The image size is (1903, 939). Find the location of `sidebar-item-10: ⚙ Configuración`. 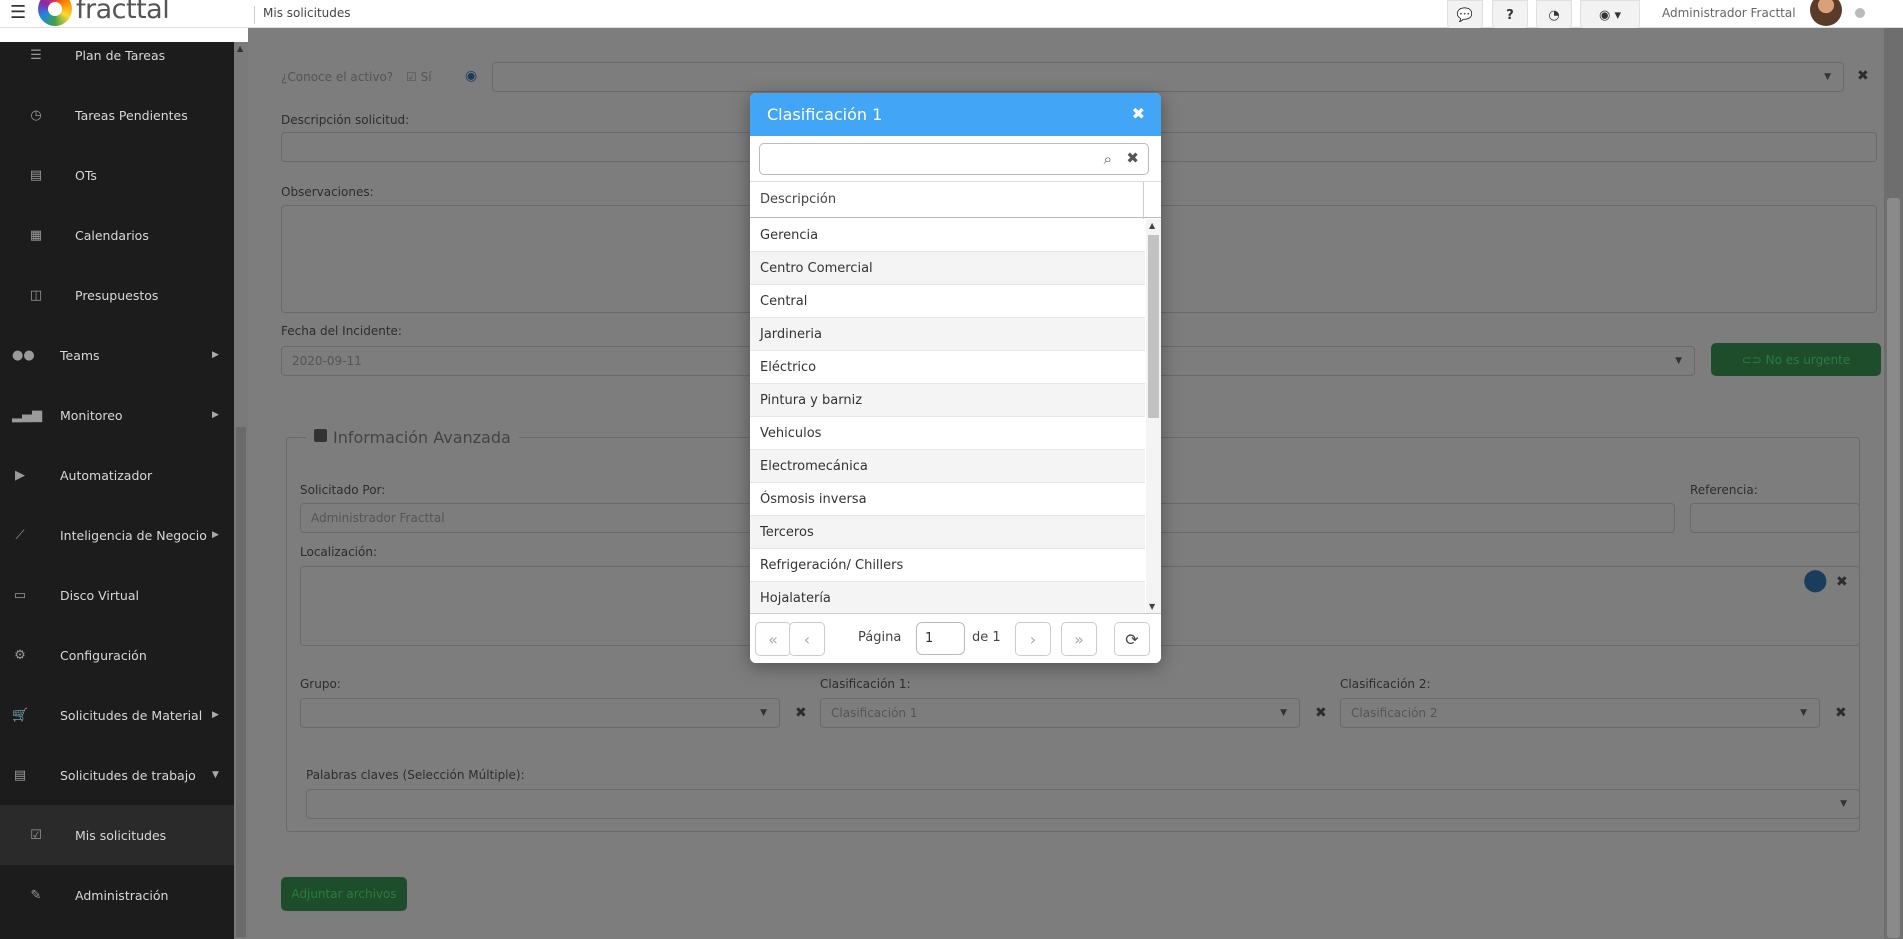

sidebar-item-10: ⚙ Configuración is located at coordinates (117, 655).